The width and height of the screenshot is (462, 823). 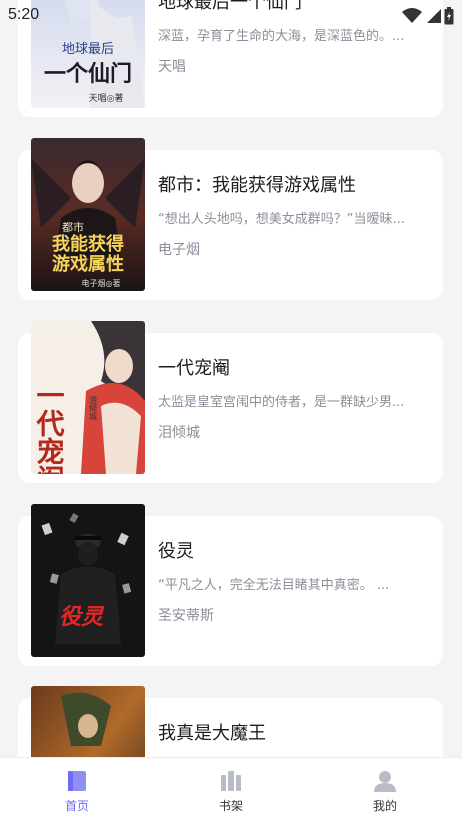 What do you see at coordinates (449, 16) in the screenshot?
I see `battery-icon` at bounding box center [449, 16].